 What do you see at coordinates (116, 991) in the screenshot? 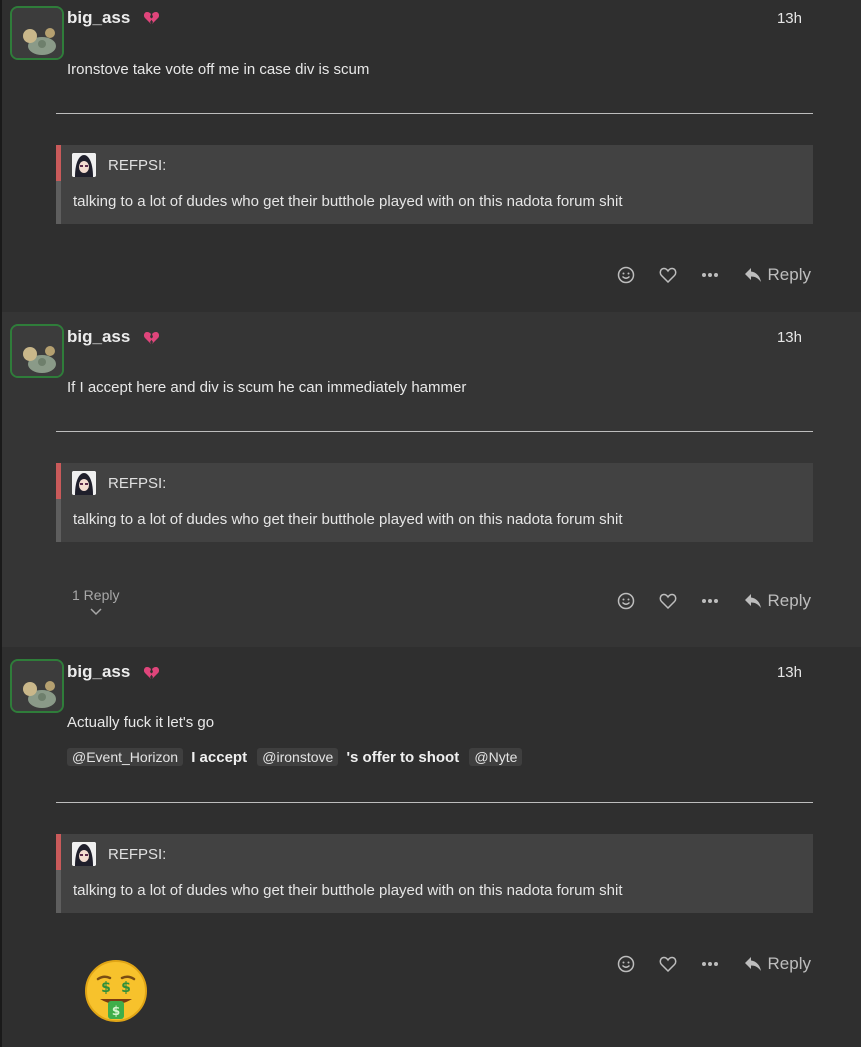
I see `money-mouth-face-icon: $ $ $` at bounding box center [116, 991].